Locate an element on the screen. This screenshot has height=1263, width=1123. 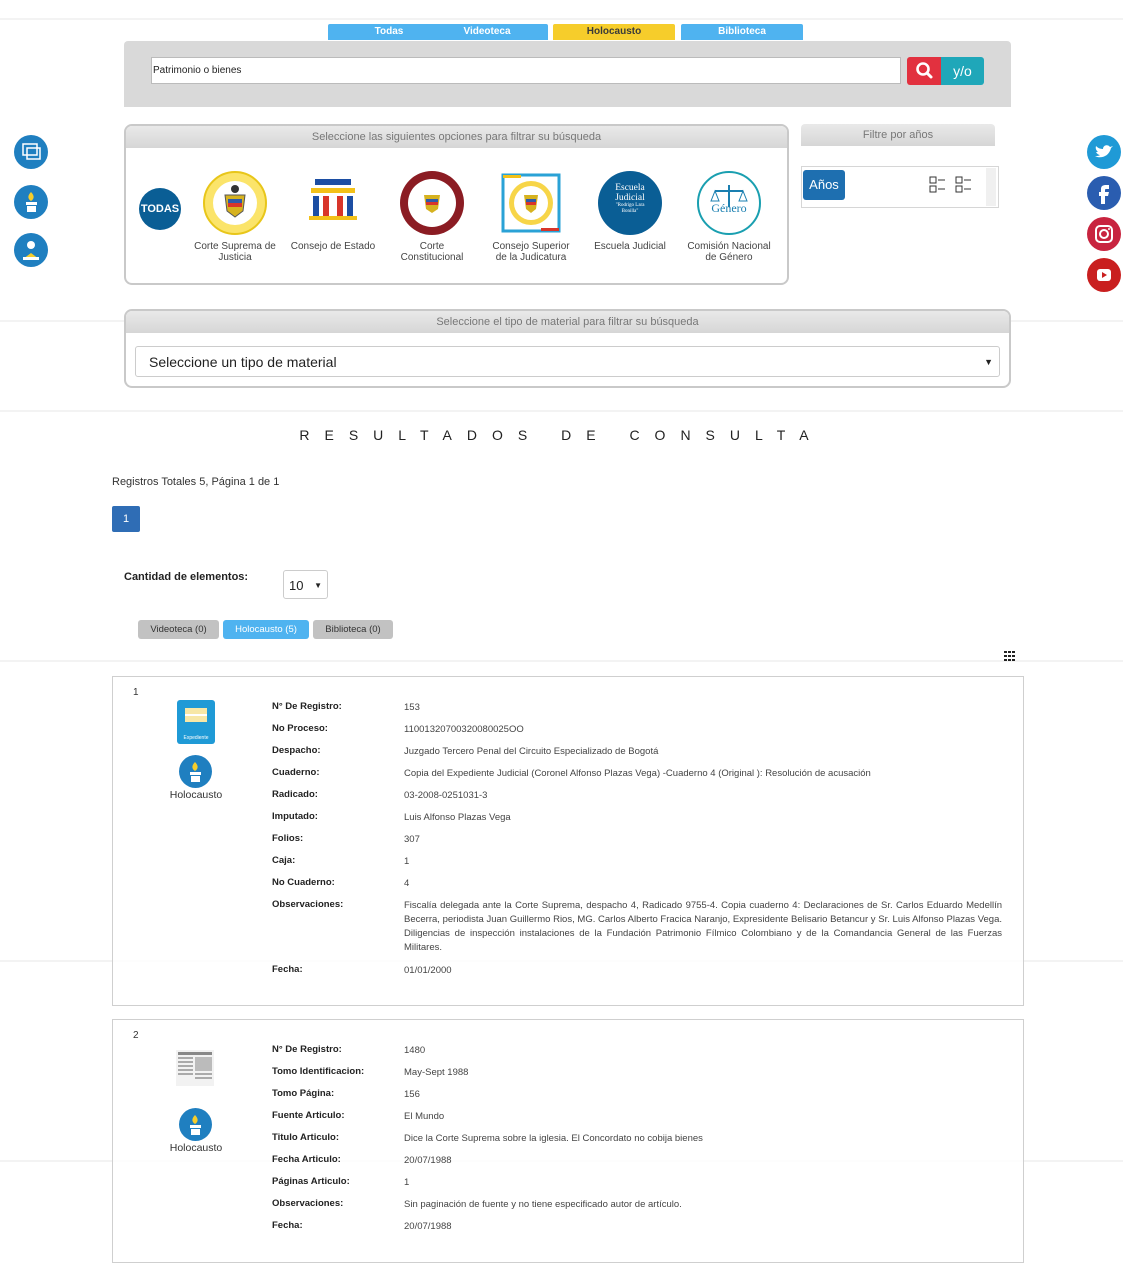
field-key: Titulo Articulo: is located at coordinates (306, 1137).